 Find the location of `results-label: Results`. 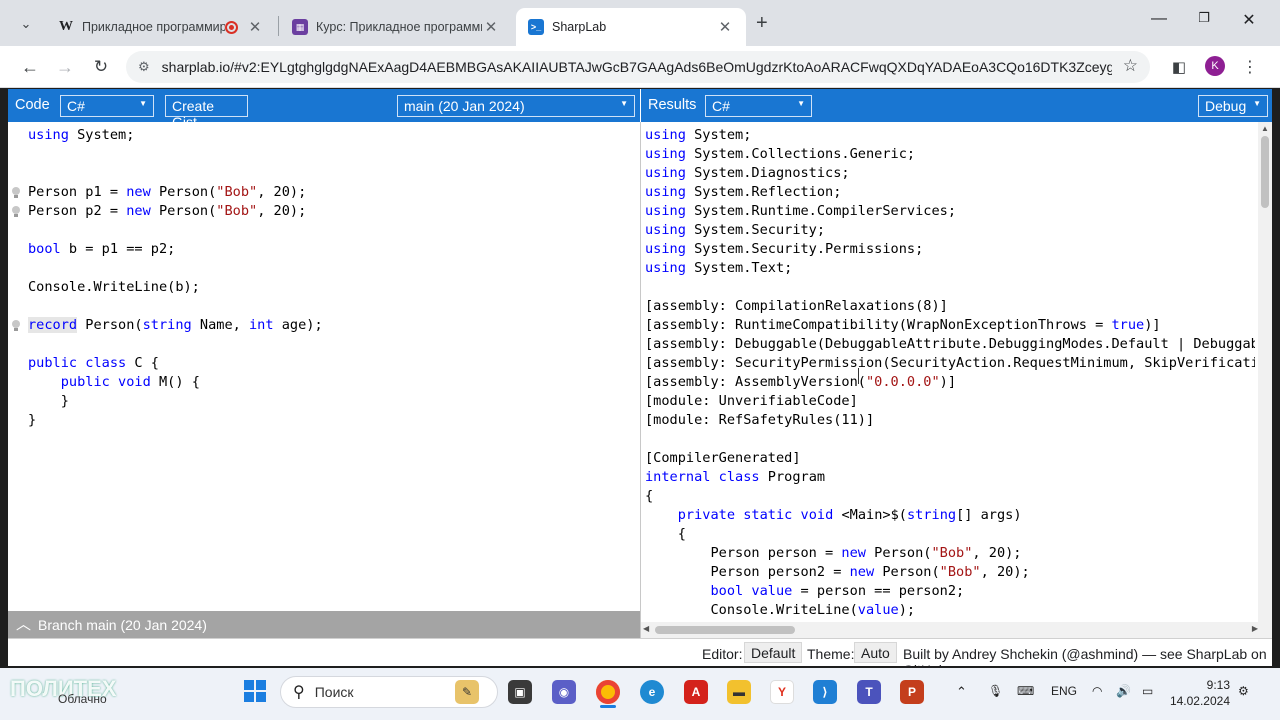

results-label: Results is located at coordinates (672, 105).